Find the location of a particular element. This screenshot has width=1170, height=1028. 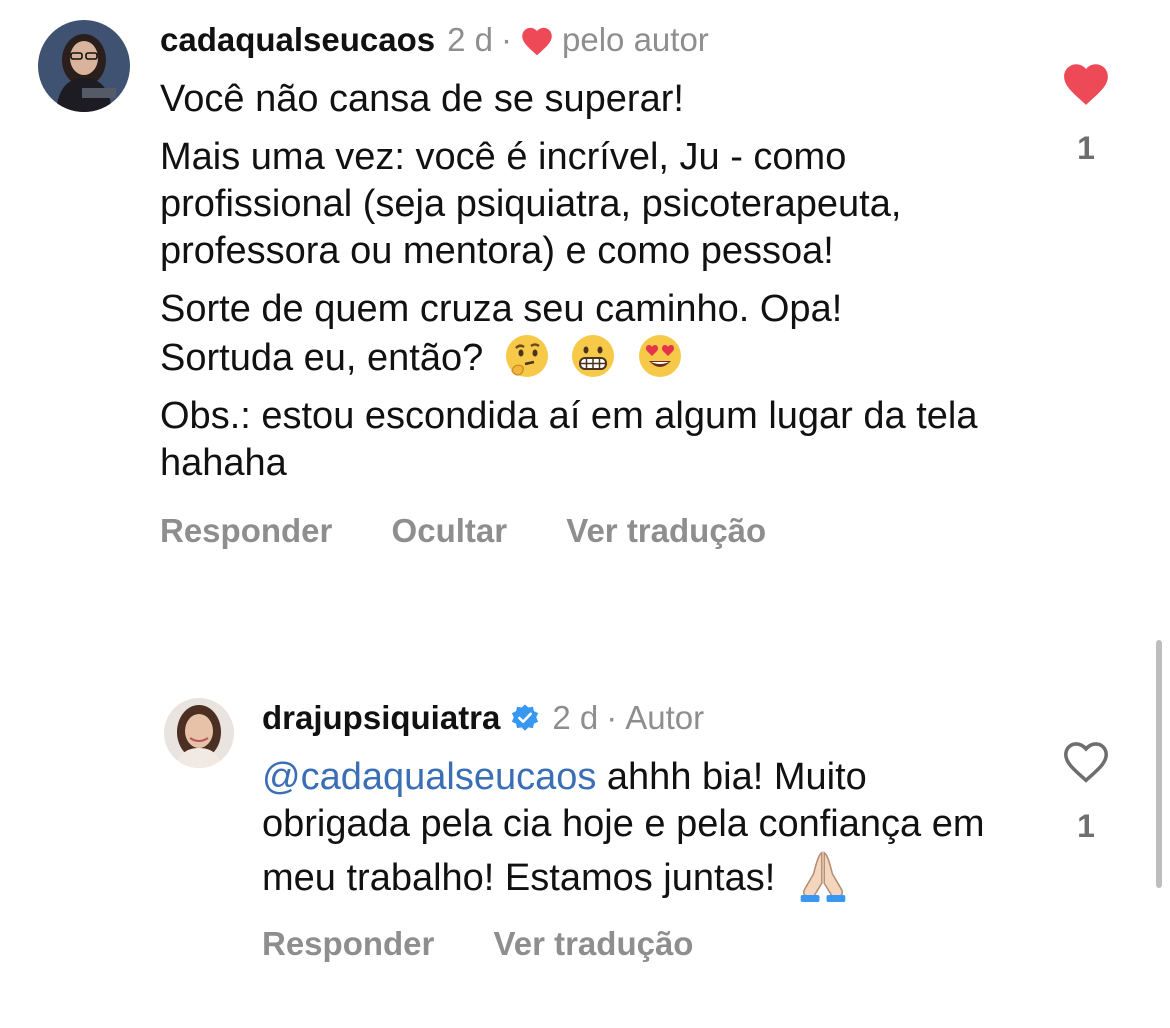

username-link: cadaqualseucaos is located at coordinates (297, 40).